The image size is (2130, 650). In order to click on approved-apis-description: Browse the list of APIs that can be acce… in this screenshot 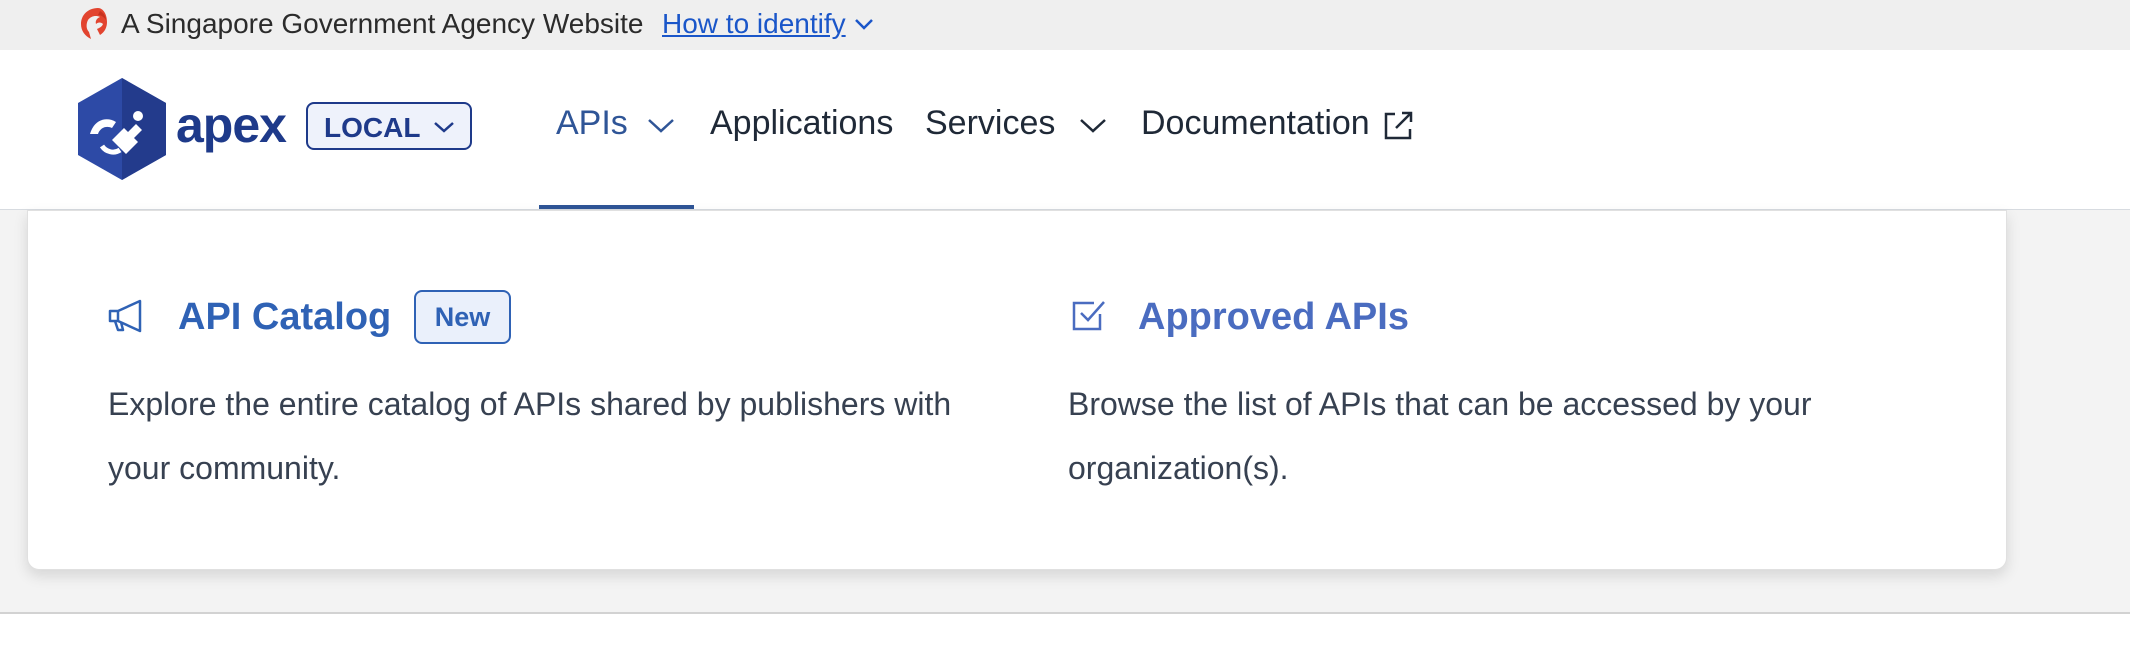, I will do `click(1440, 436)`.